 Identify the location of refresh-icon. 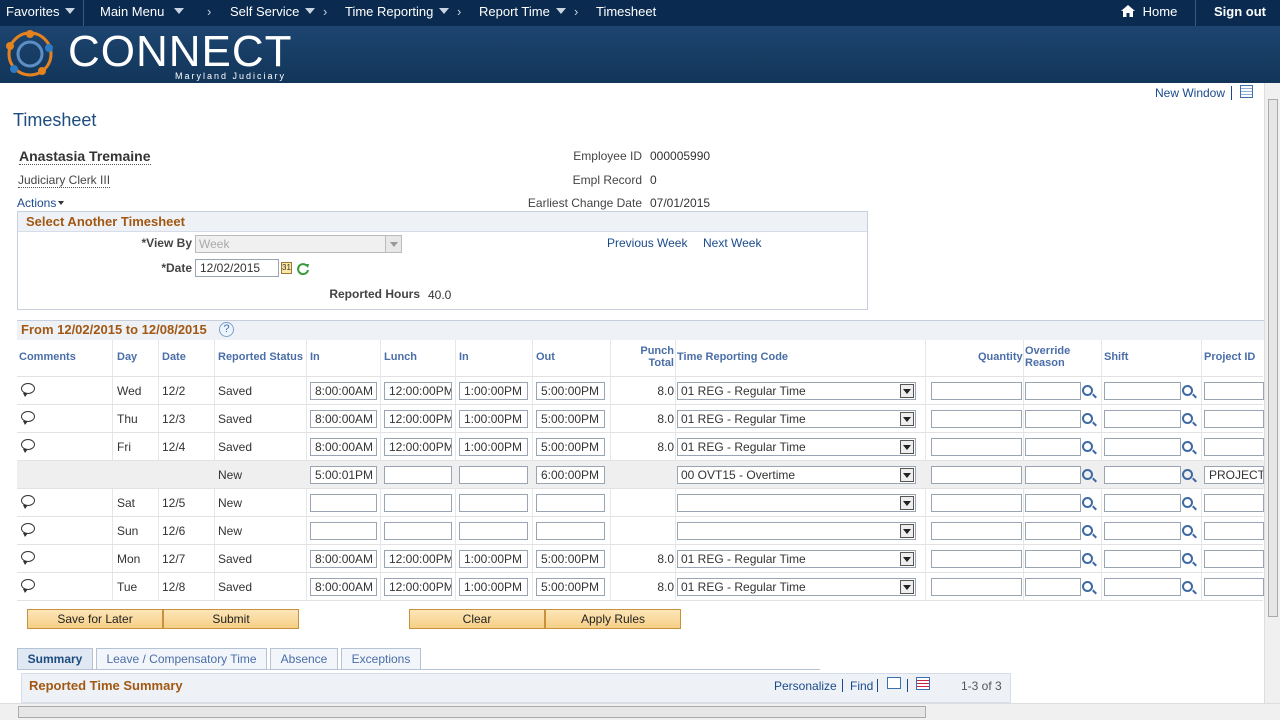
(303, 269).